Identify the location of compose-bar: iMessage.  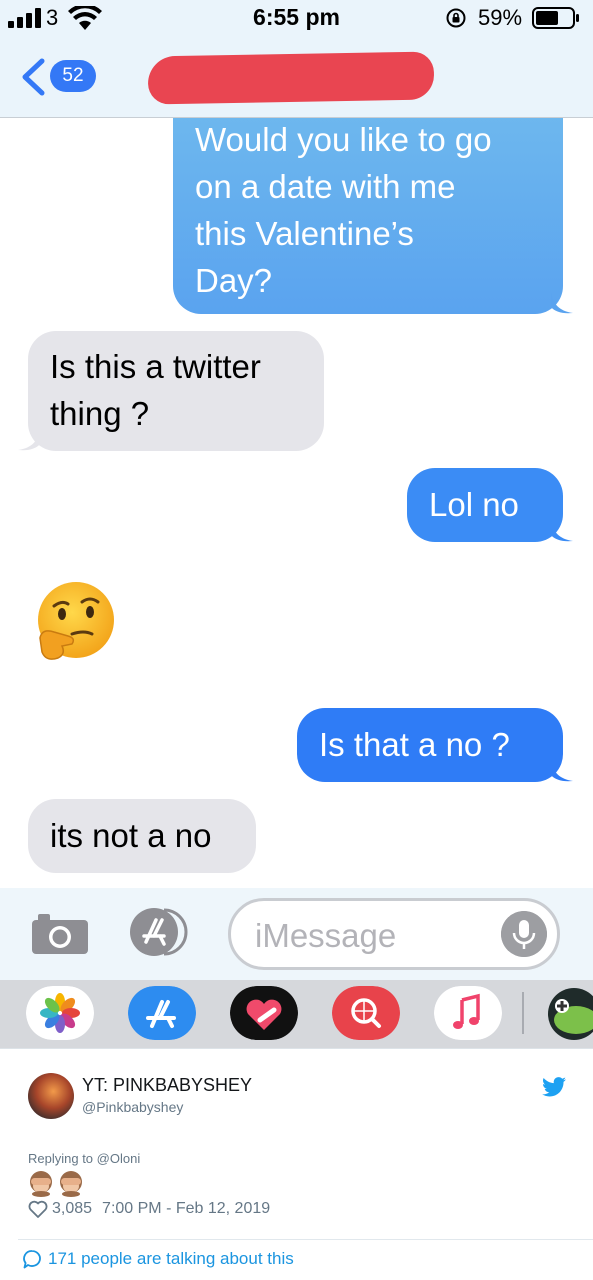
(296, 934).